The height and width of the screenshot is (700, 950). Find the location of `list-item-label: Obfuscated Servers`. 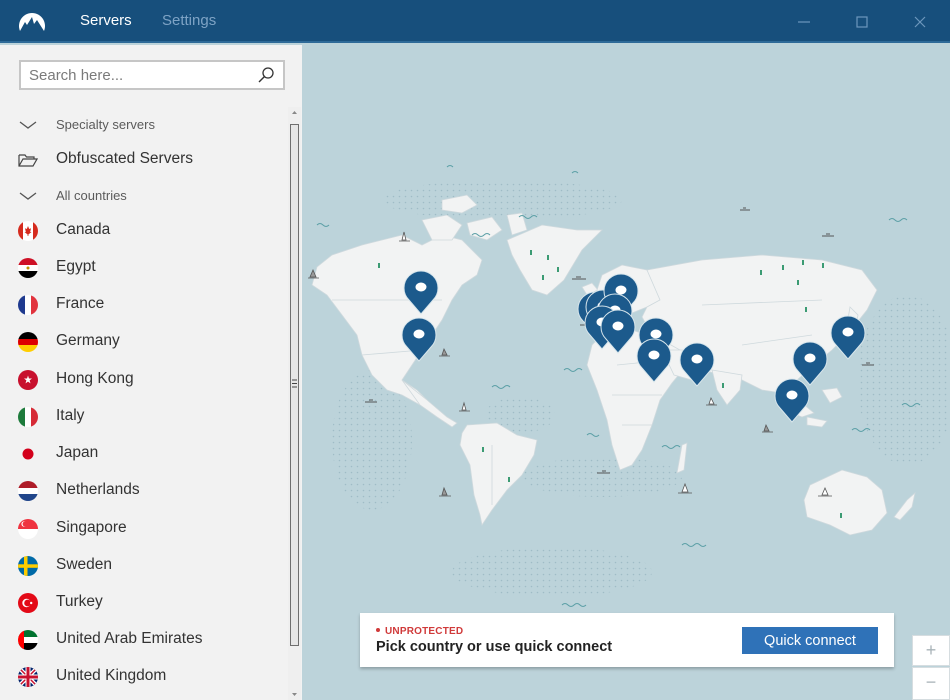

list-item-label: Obfuscated Servers is located at coordinates (124, 158).